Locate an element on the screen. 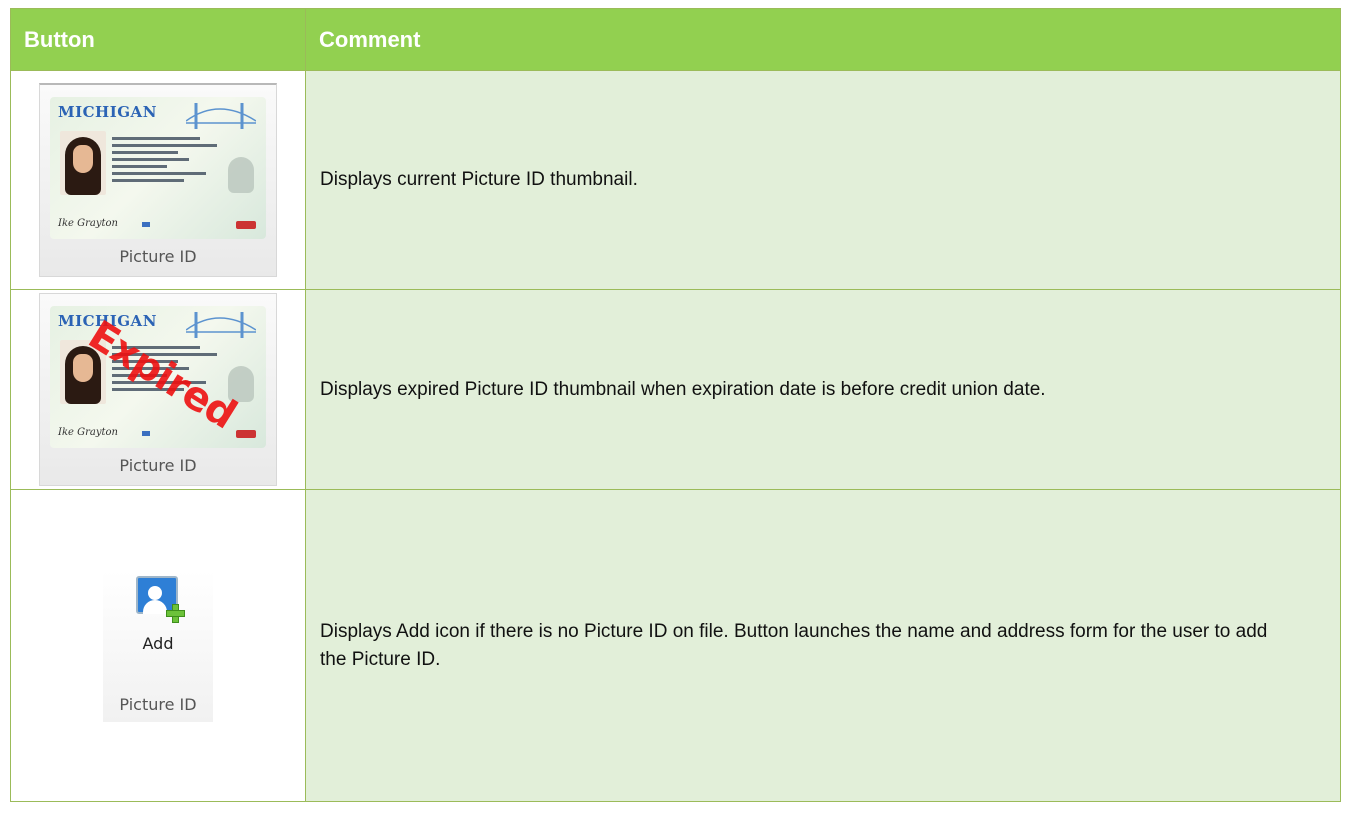 This screenshot has height=823, width=1351. button-cell: Add Picture ID is located at coordinates (158, 645).